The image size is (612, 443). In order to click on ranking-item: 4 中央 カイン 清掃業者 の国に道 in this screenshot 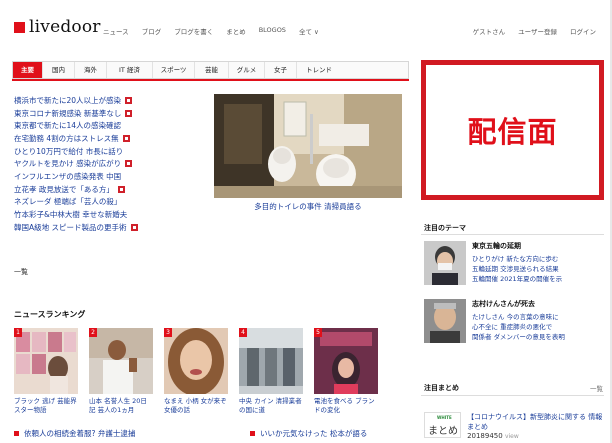, I will do `click(271, 371)`.